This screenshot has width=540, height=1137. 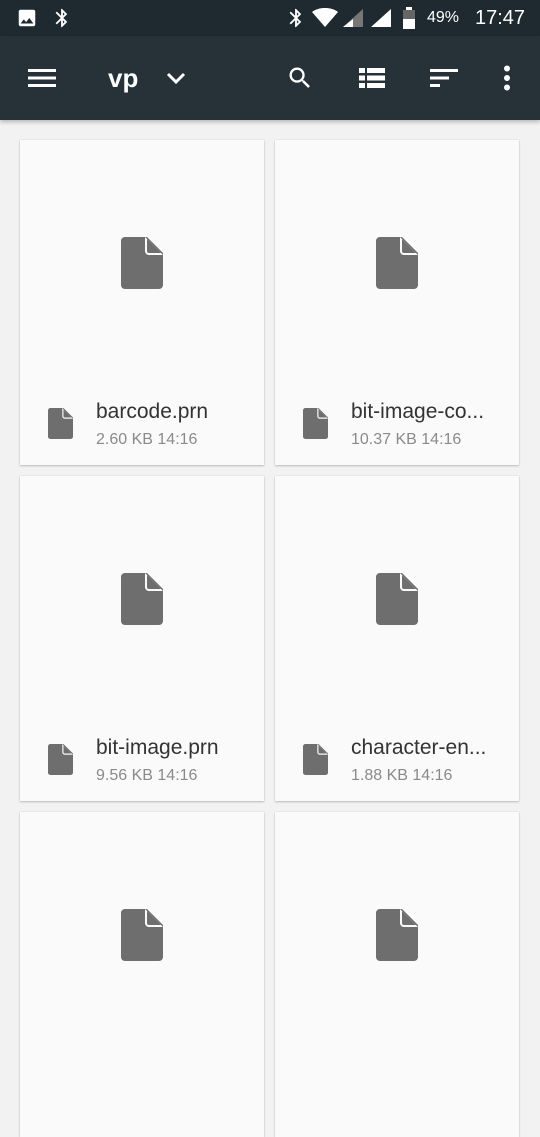 I want to click on file-meta: 2.60 KB 14:16, so click(x=146, y=440).